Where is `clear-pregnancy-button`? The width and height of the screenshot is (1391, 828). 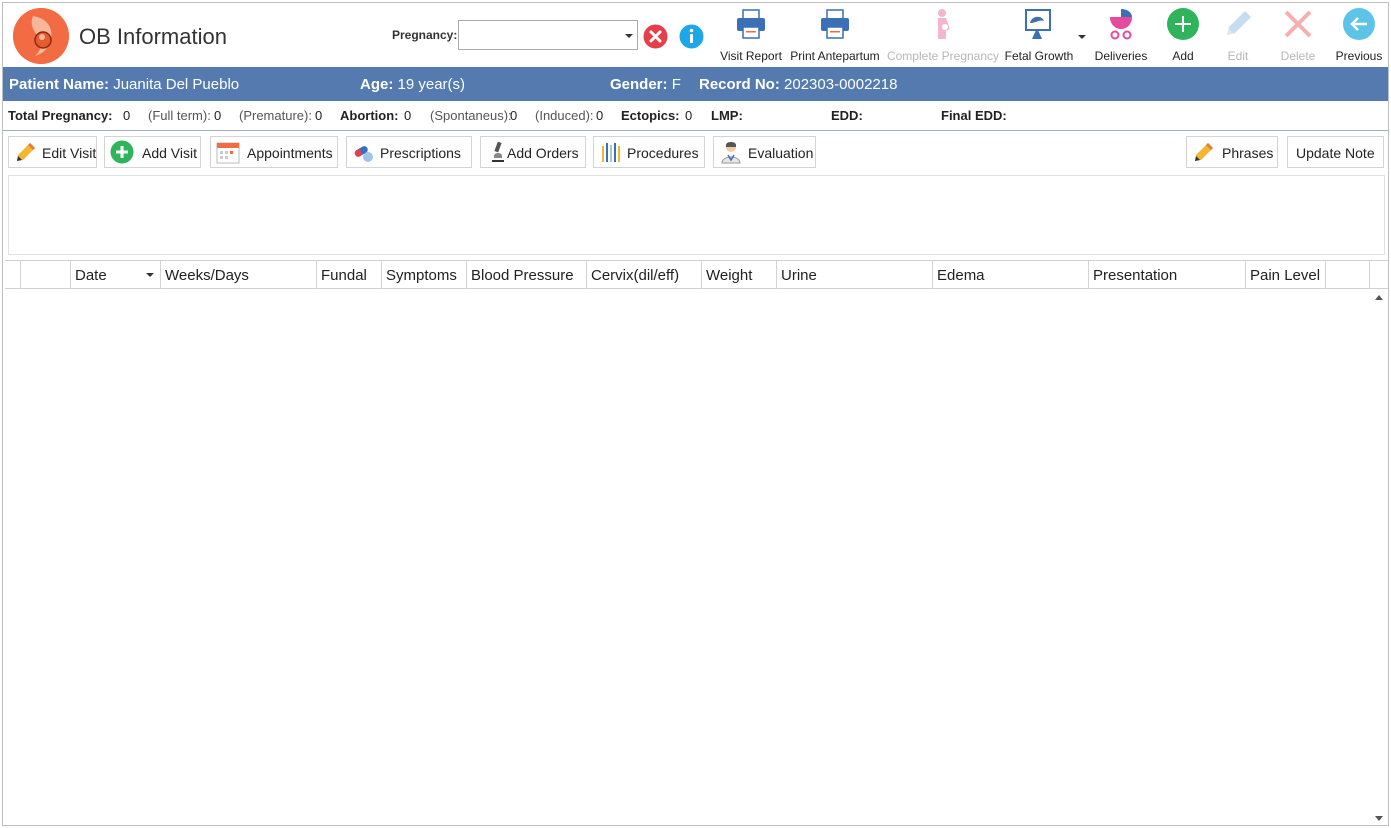 clear-pregnancy-button is located at coordinates (655, 36).